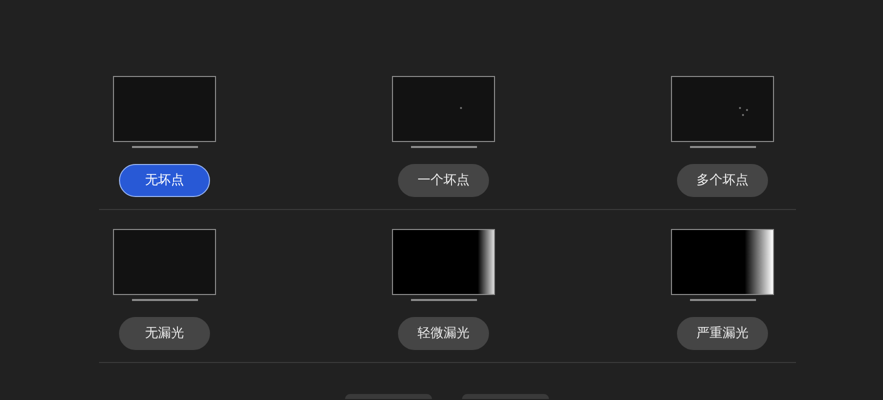 The width and height of the screenshot is (883, 400). What do you see at coordinates (443, 333) in the screenshot?
I see `option-button: 轻微漏光` at bounding box center [443, 333].